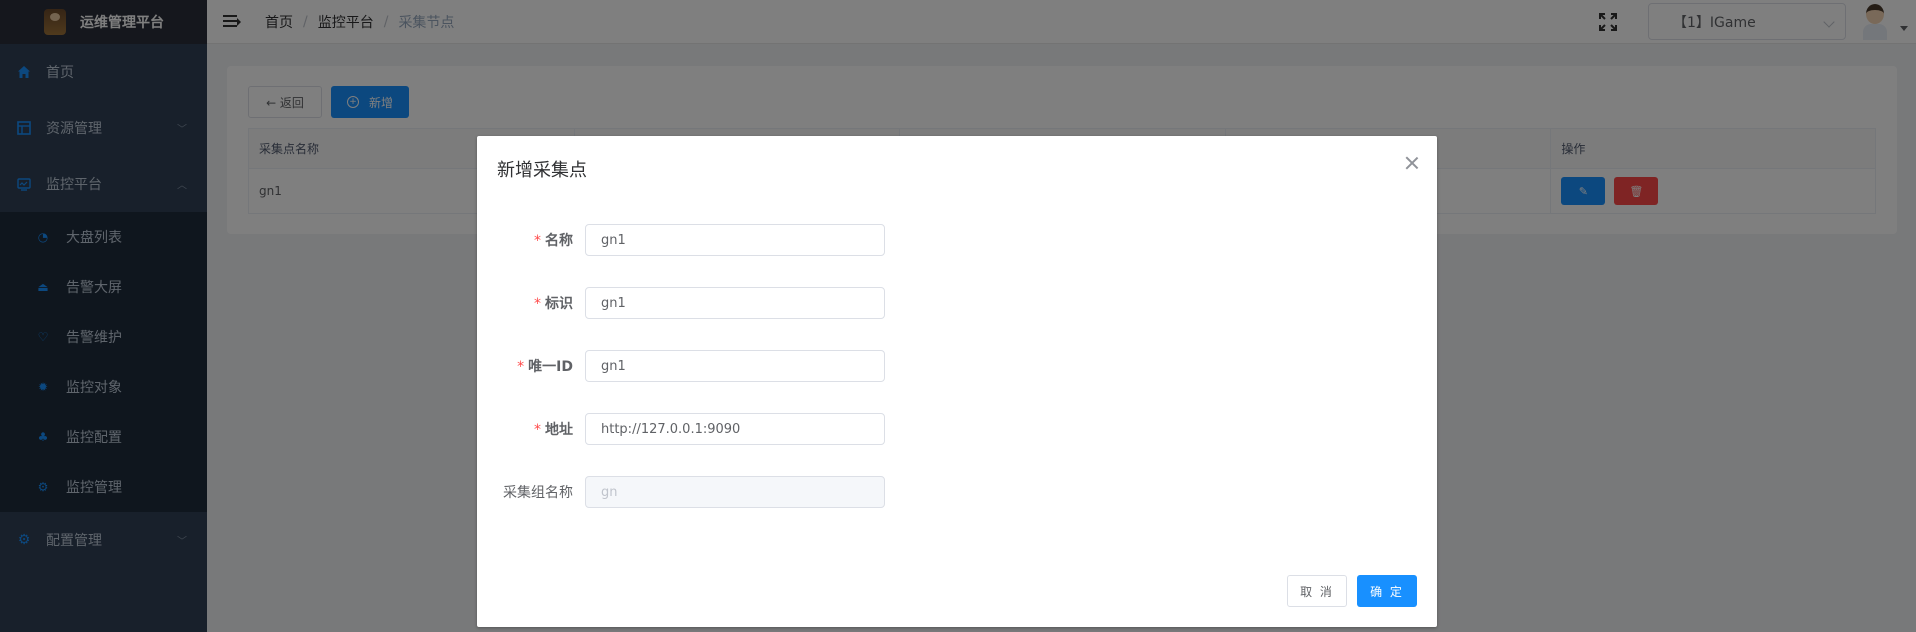 The image size is (1916, 632). What do you see at coordinates (957, 240) in the screenshot?
I see `form-row-name: * 名称` at bounding box center [957, 240].